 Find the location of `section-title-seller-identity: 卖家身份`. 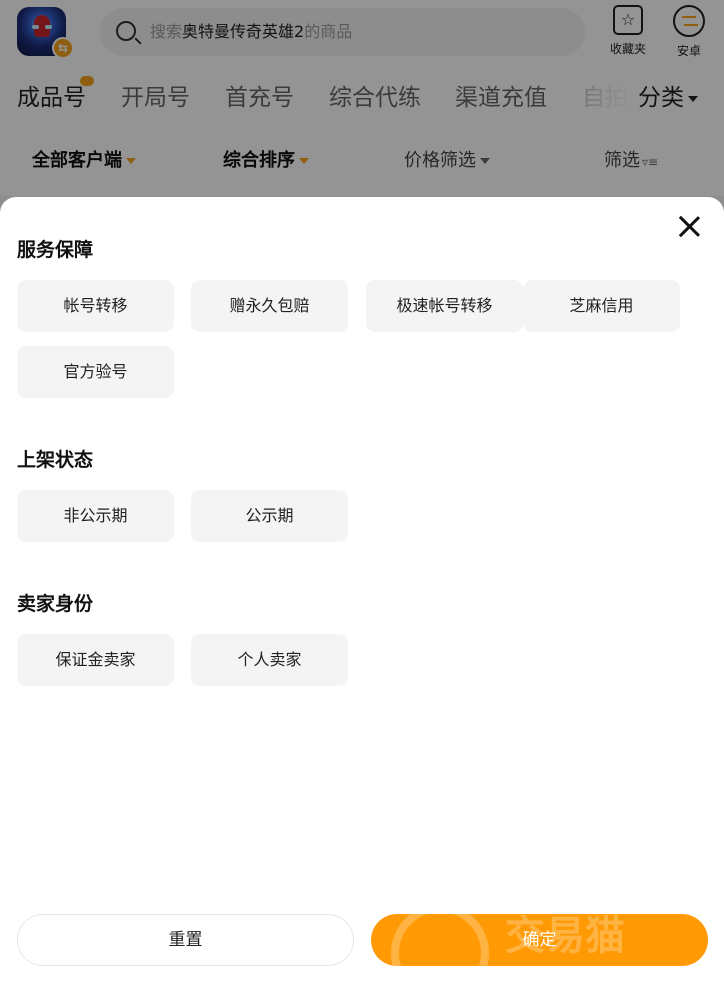

section-title-seller-identity: 卖家身份 is located at coordinates (55, 604).